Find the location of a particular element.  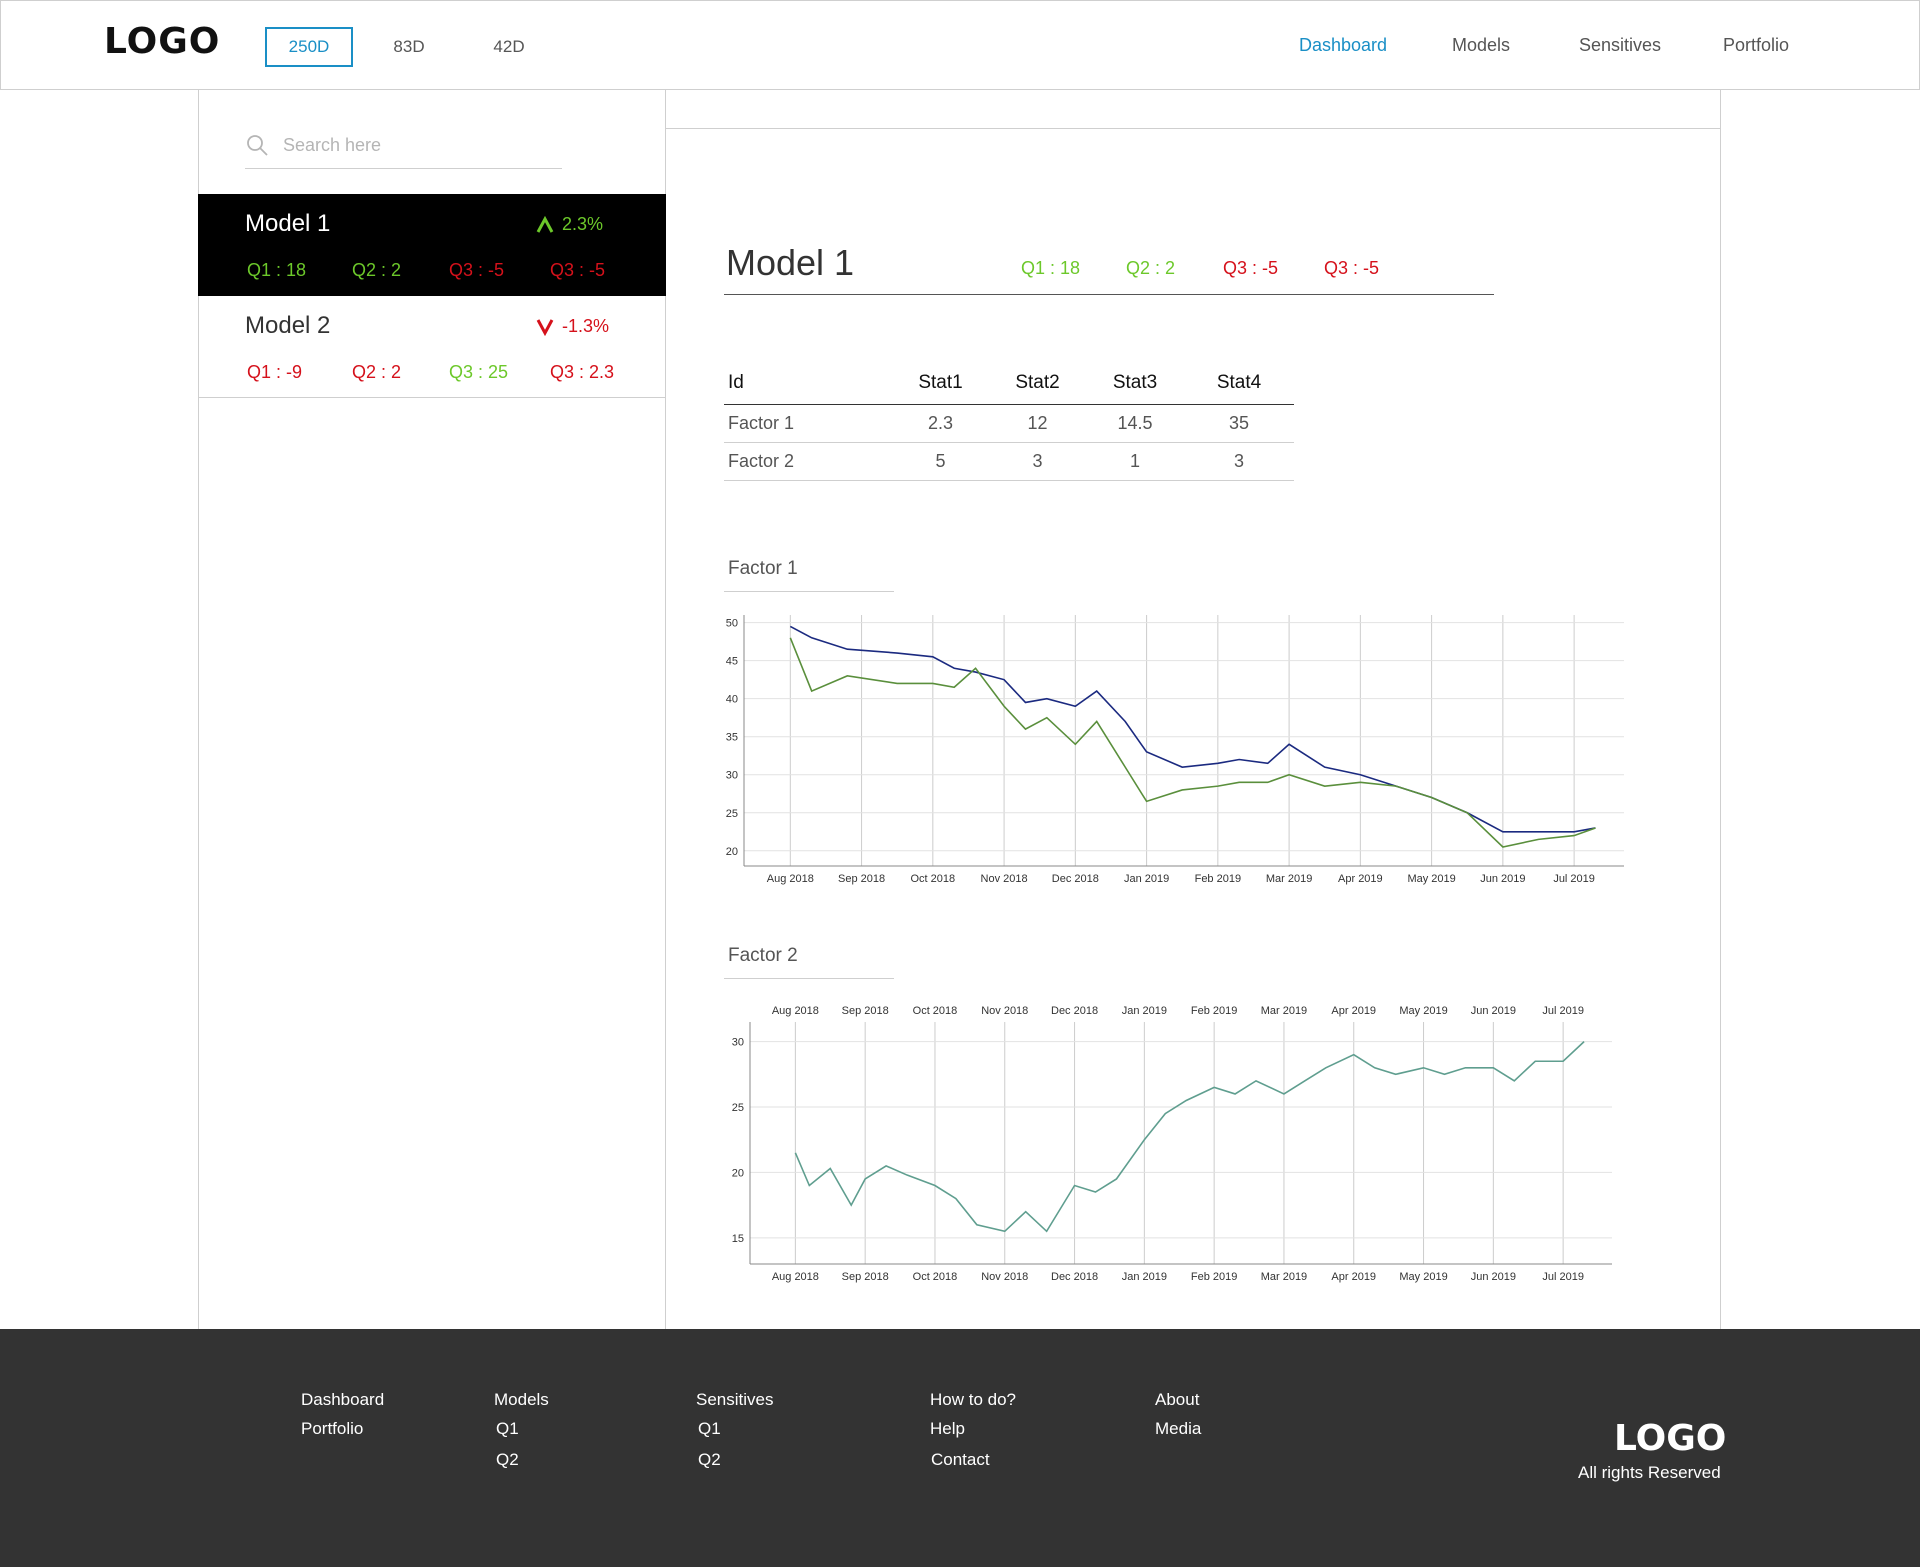

footer-link-models: Models is located at coordinates (521, 1400).